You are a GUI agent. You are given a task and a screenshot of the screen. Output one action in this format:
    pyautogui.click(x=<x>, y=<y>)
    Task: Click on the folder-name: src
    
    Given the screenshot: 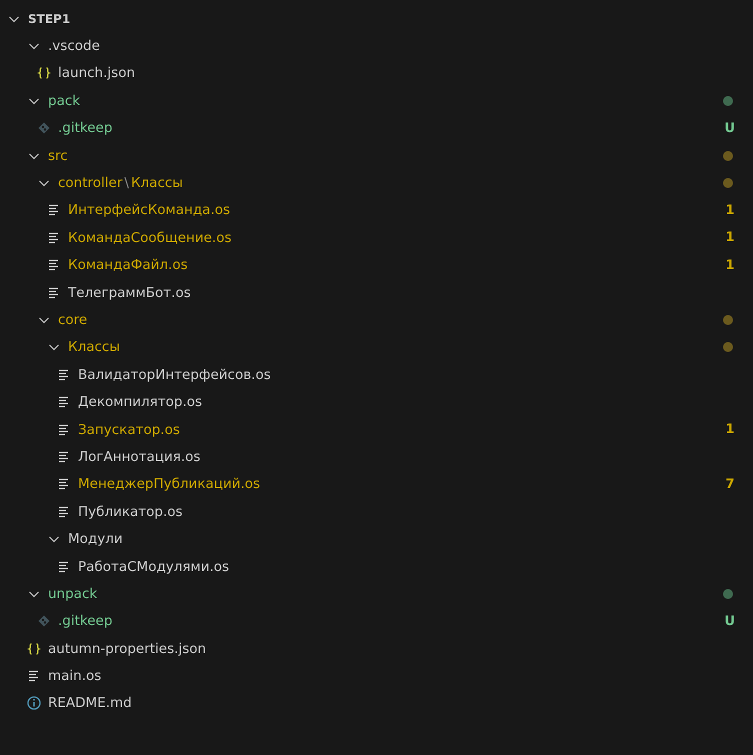 What is the action you would take?
    pyautogui.click(x=58, y=156)
    